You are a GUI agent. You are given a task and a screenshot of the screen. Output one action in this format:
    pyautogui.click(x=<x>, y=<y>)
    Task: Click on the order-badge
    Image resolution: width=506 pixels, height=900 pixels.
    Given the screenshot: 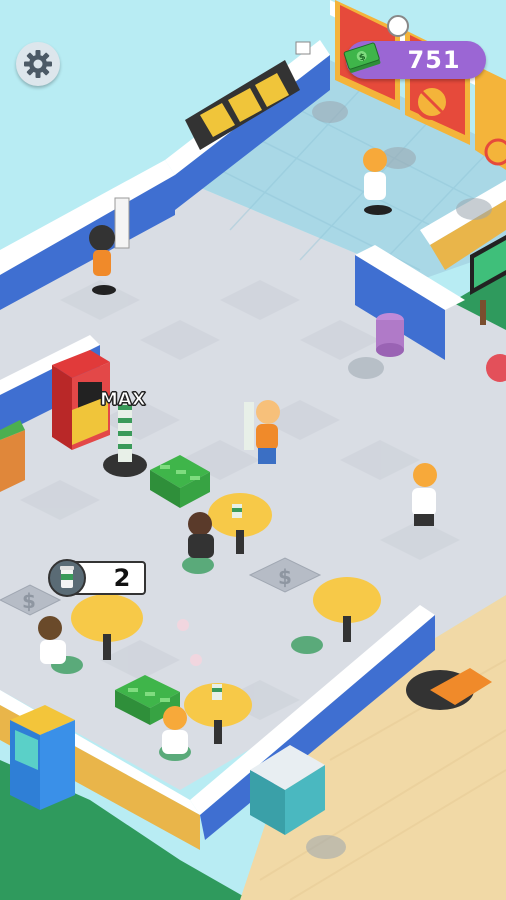 What is the action you would take?
    pyautogui.click(x=67, y=578)
    